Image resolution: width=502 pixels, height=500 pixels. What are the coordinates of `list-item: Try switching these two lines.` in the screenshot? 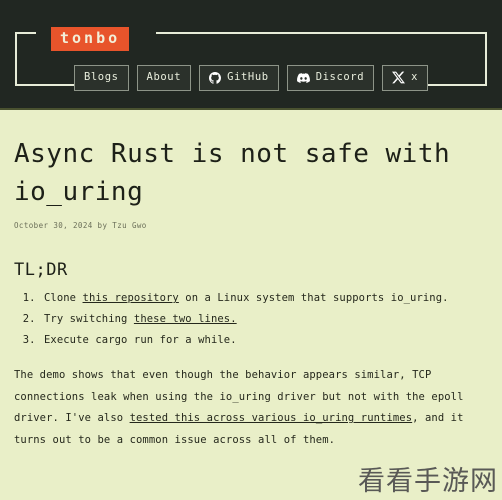 It's located at (265, 319).